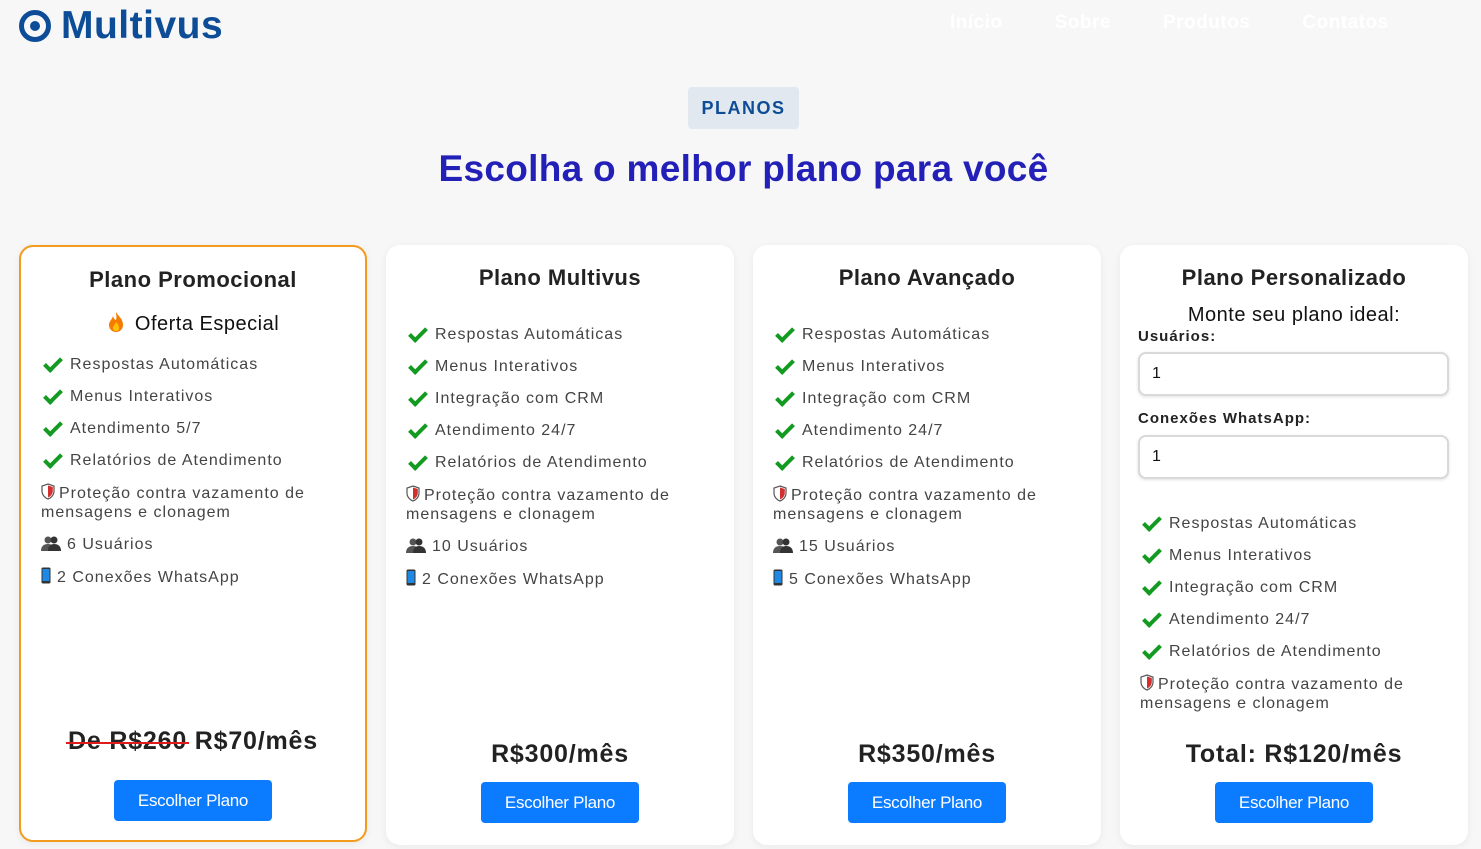 The width and height of the screenshot is (1481, 849). Describe the element at coordinates (193, 279) in the screenshot. I see `plan-title: Plano Promocional` at that location.